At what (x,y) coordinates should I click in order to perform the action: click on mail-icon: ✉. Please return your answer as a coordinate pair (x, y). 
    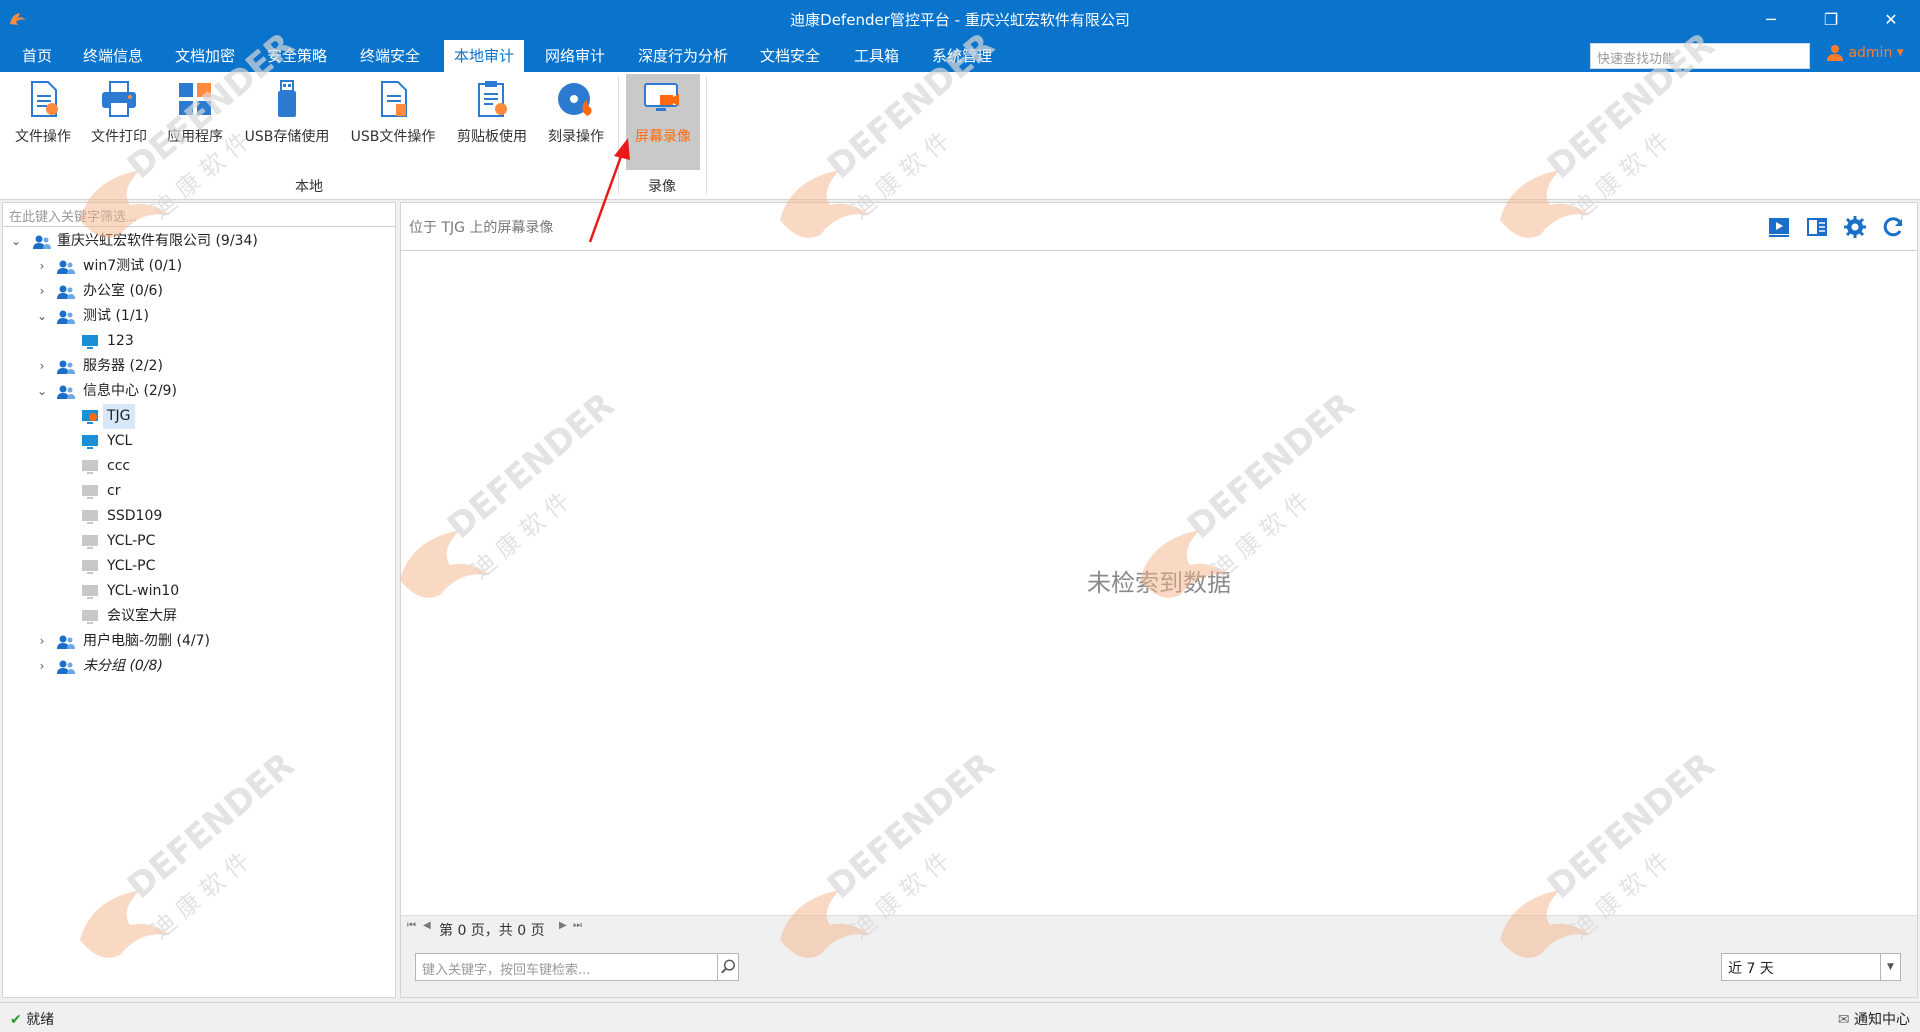
    Looking at the image, I should click on (1843, 1020).